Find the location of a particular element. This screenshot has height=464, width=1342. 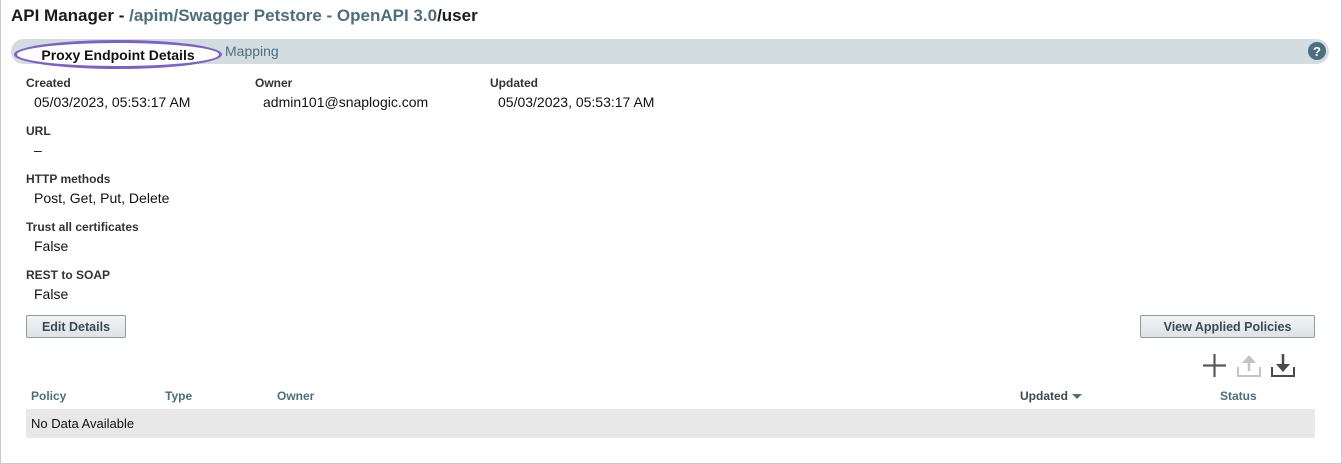

column-header-owner: Owner is located at coordinates (295, 396).